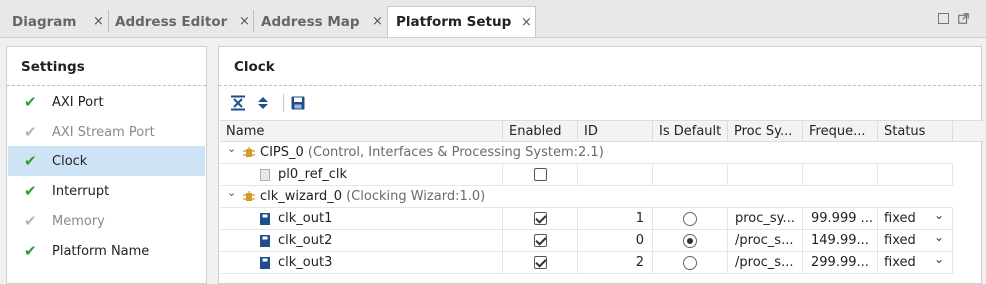  I want to click on id-cell: 0, so click(615, 241).